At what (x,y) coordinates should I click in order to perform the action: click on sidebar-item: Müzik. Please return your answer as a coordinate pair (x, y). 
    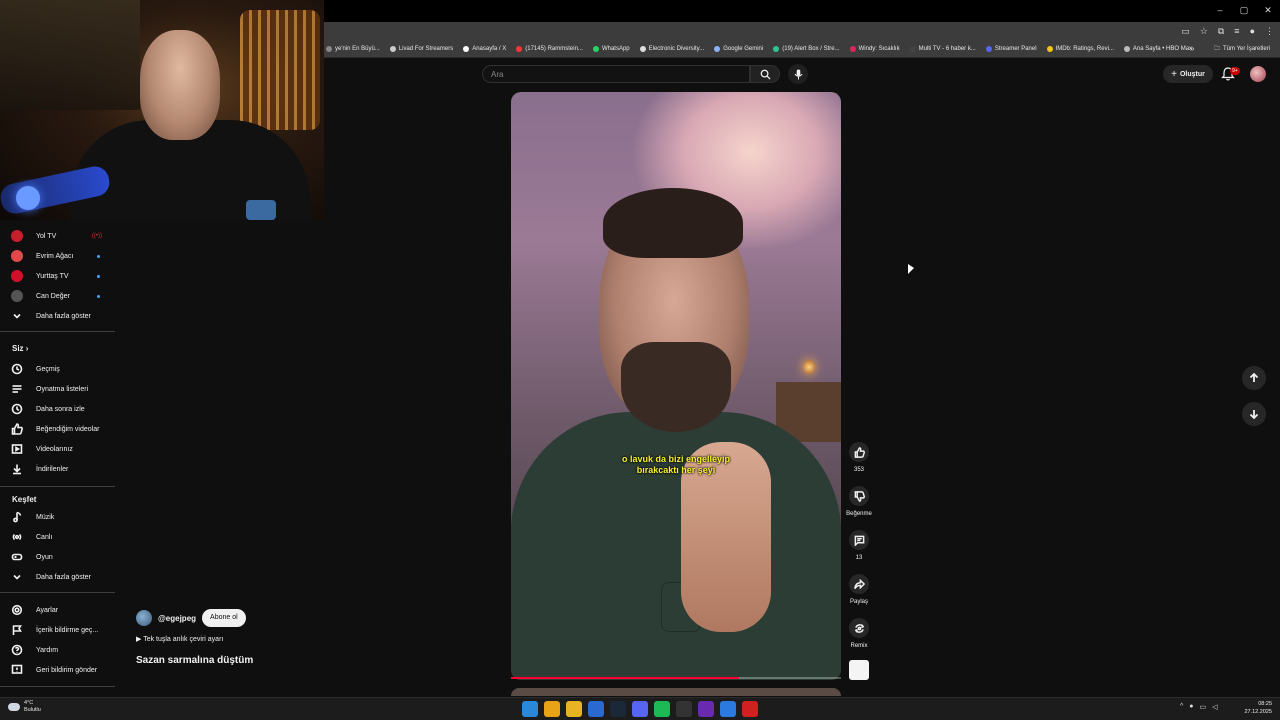
    Looking at the image, I should click on (65, 517).